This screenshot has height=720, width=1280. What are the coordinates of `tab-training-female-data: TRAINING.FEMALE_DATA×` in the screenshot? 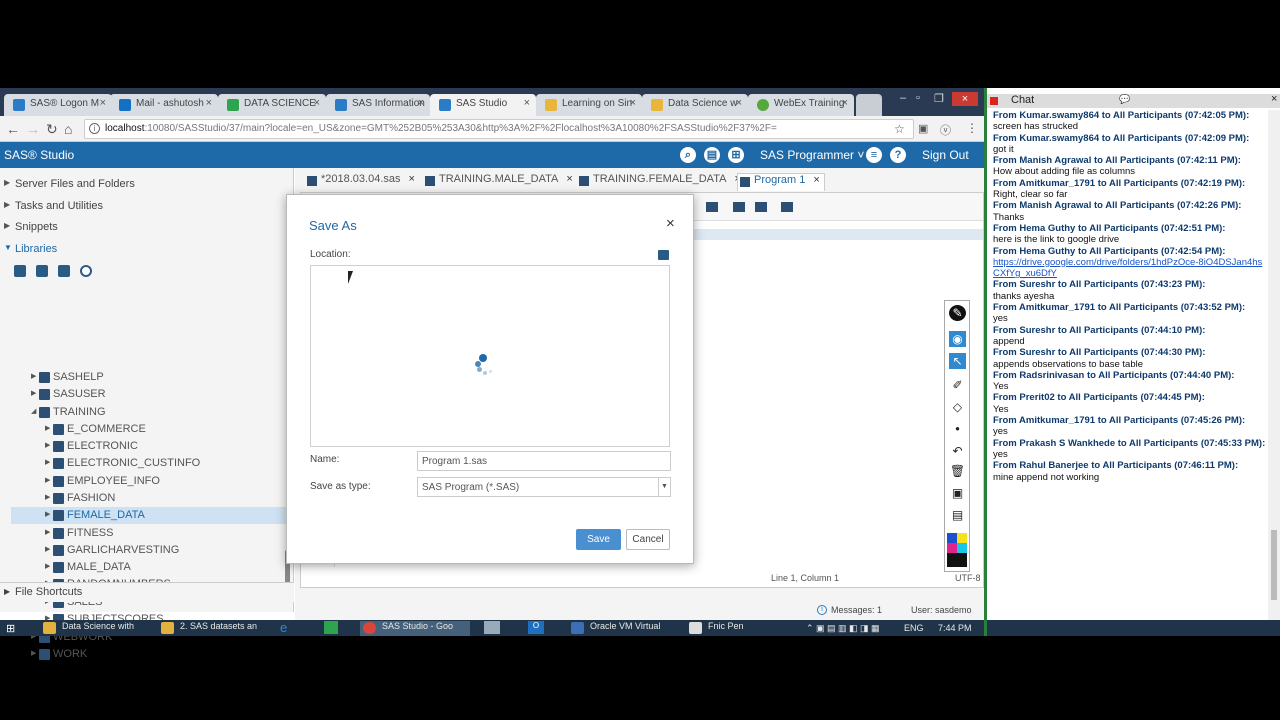 It's located at (659, 182).